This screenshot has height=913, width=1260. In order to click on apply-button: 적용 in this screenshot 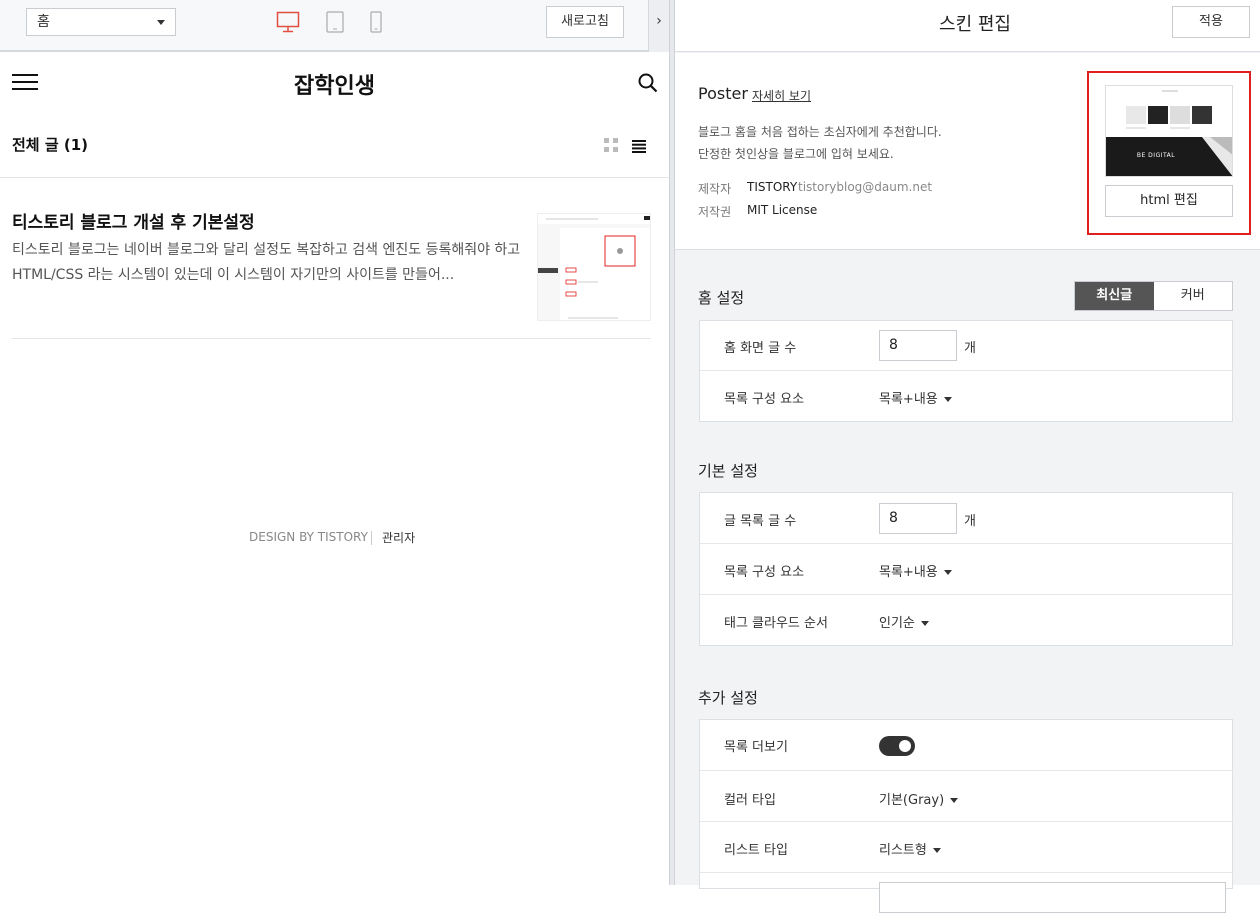, I will do `click(1211, 22)`.